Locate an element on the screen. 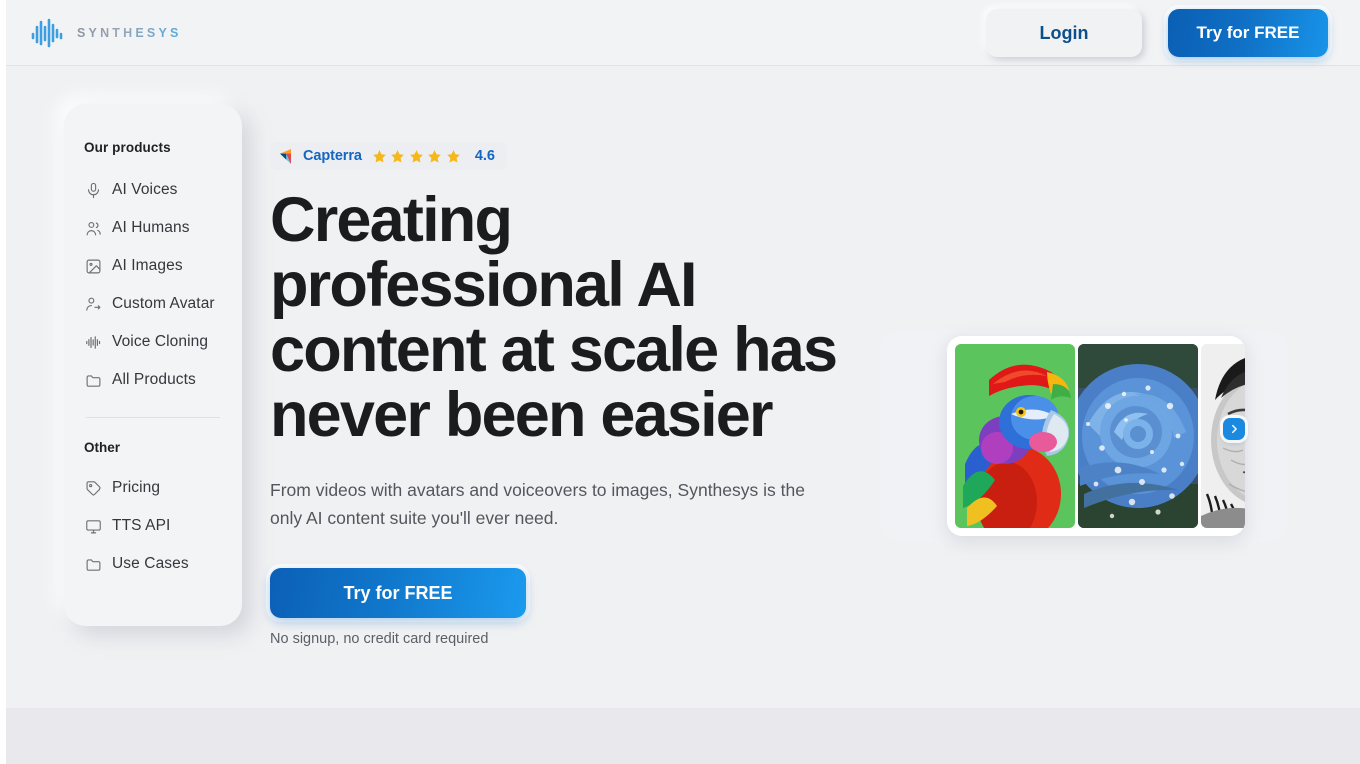 The image size is (1360, 764). image-icon is located at coordinates (93, 266).